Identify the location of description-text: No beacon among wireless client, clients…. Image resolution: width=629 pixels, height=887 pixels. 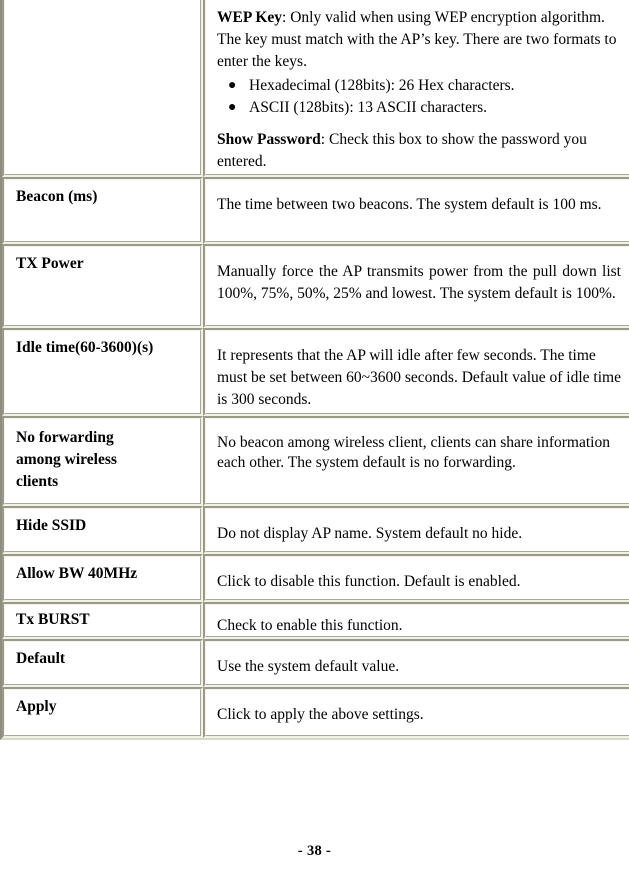
(413, 452).